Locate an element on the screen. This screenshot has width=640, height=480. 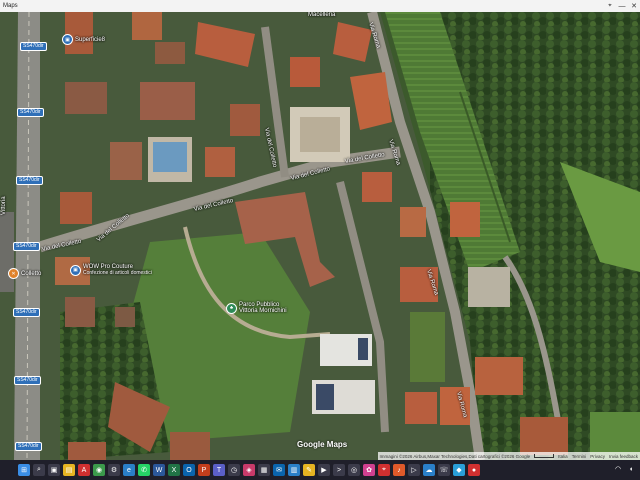
cloud-icon: ☁ is located at coordinates (429, 470).